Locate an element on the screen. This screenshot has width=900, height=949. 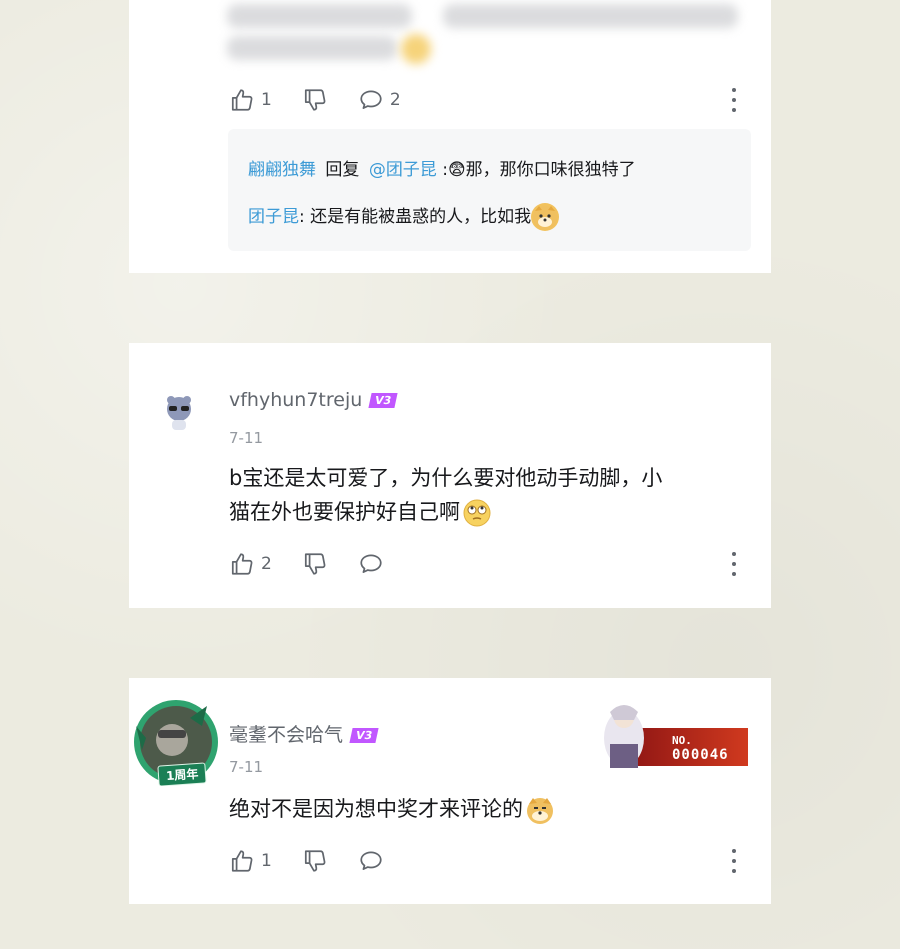
comment-content: 绝对不是因为想中奖才来评论的 is located at coordinates (489, 809).